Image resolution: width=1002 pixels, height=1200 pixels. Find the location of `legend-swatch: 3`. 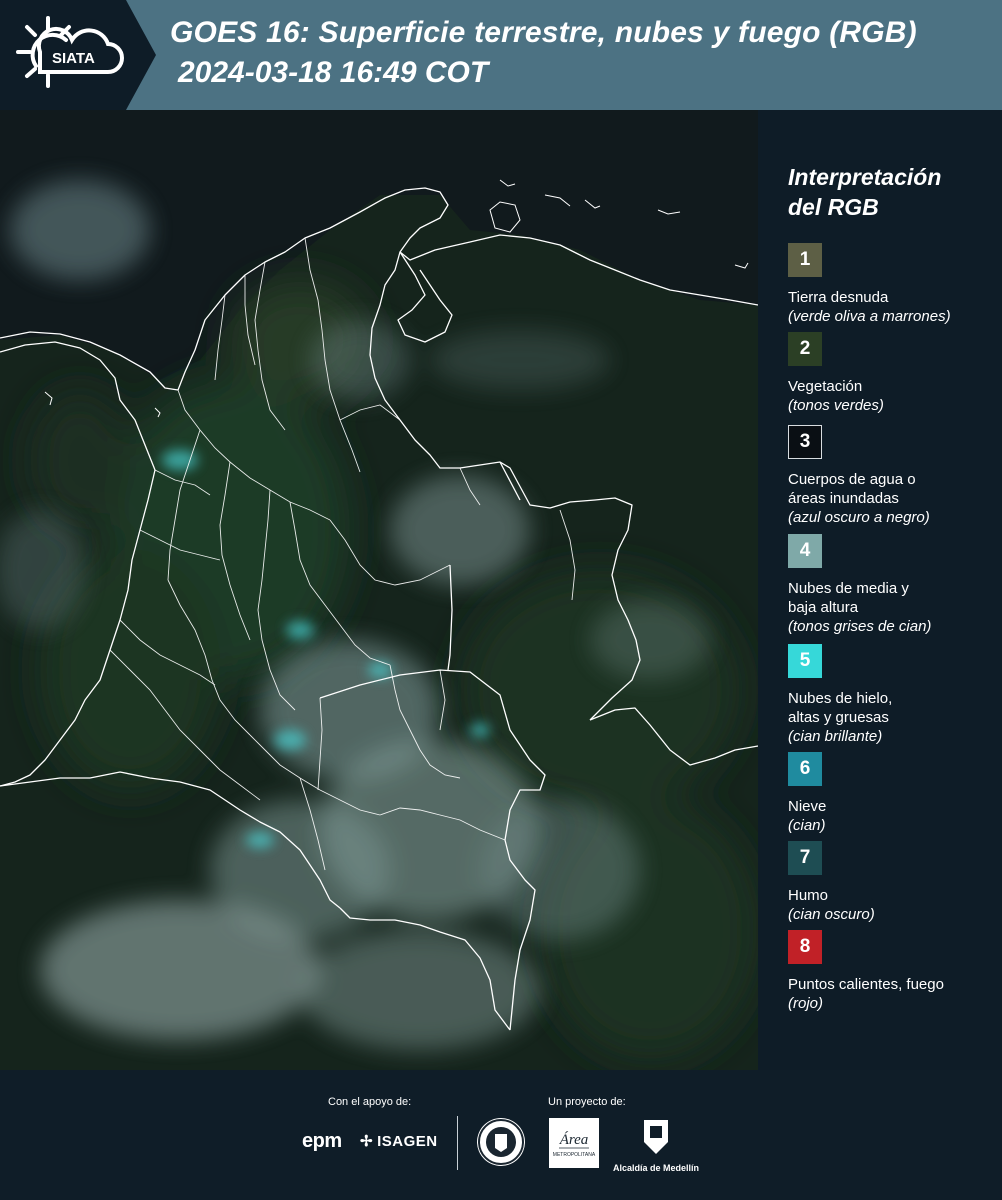

legend-swatch: 3 is located at coordinates (805, 442).